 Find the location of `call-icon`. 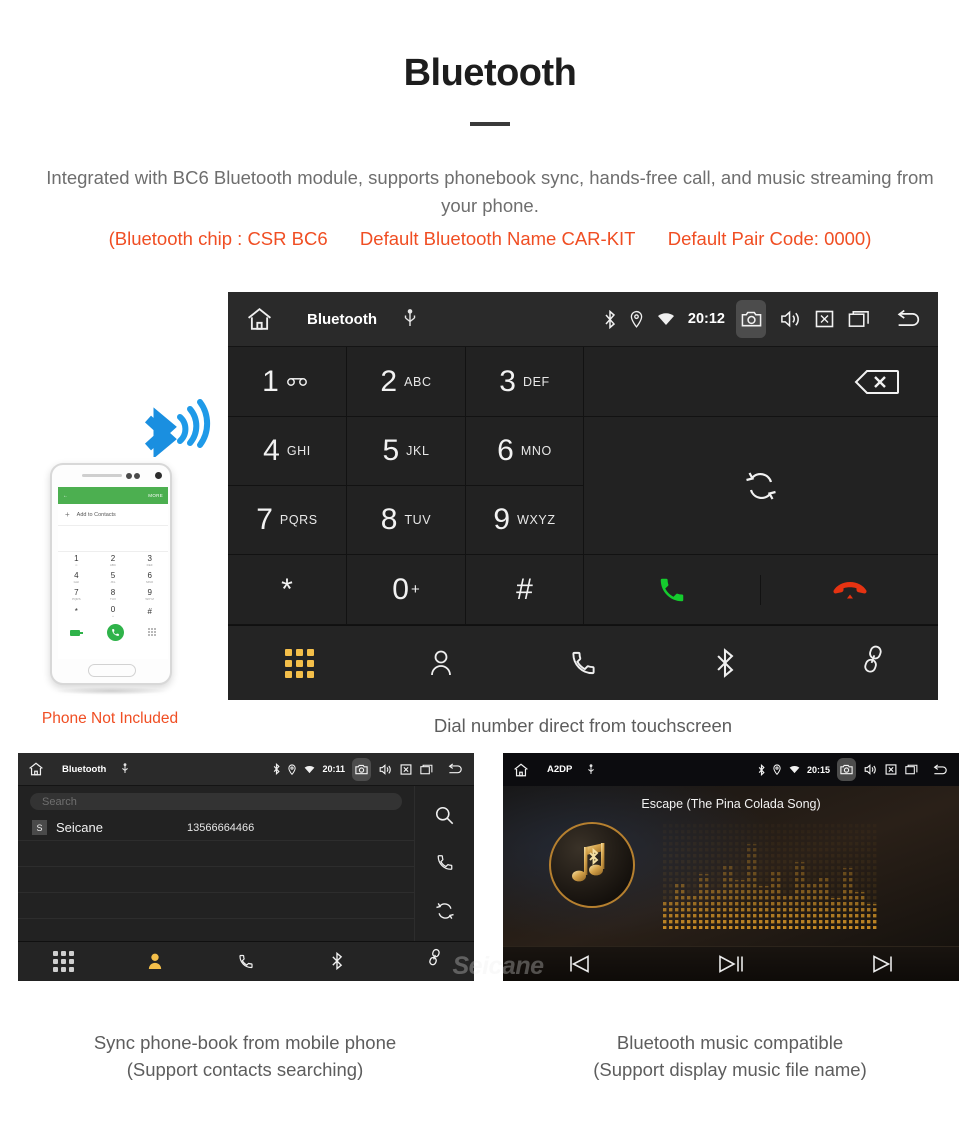

call-icon is located at coordinates (445, 862).